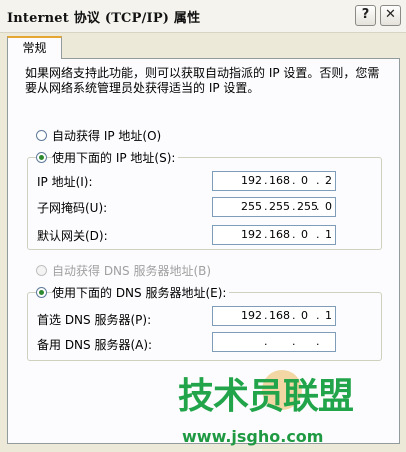 This screenshot has height=452, width=406. Describe the element at coordinates (365, 15) in the screenshot. I see `help-button: ?` at that location.